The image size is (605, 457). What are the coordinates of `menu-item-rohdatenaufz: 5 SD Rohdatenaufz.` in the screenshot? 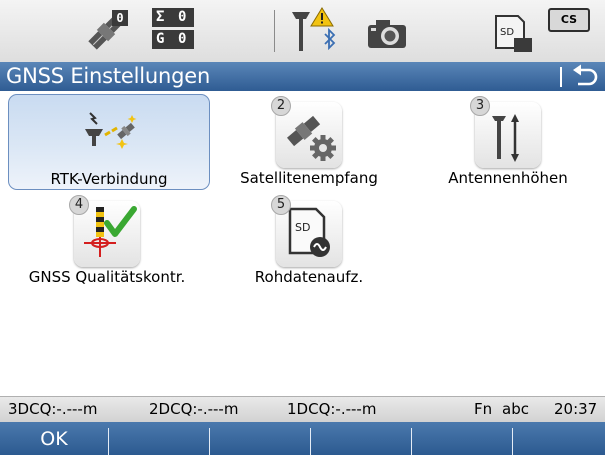 It's located at (309, 242).